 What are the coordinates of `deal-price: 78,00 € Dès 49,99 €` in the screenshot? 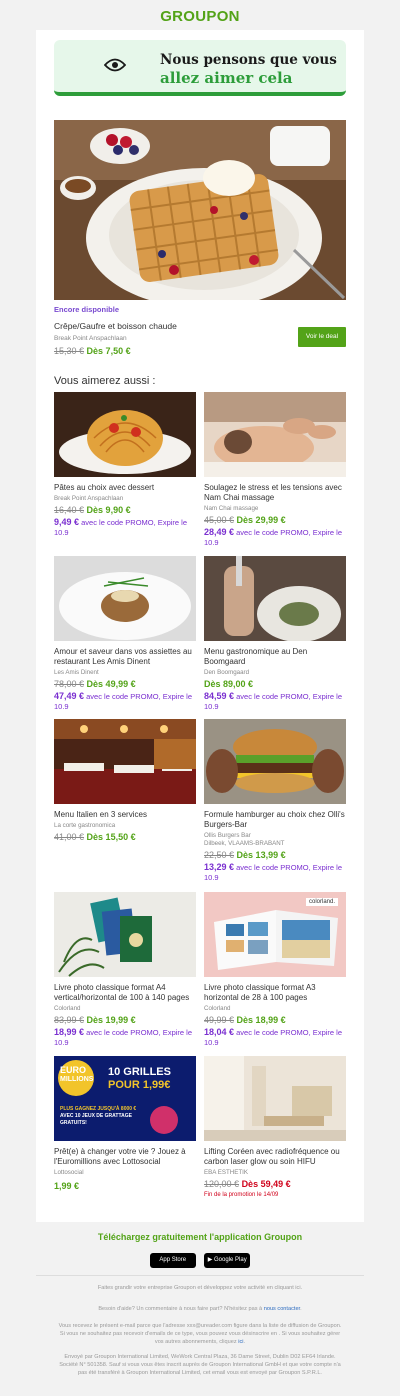 It's located at (125, 684).